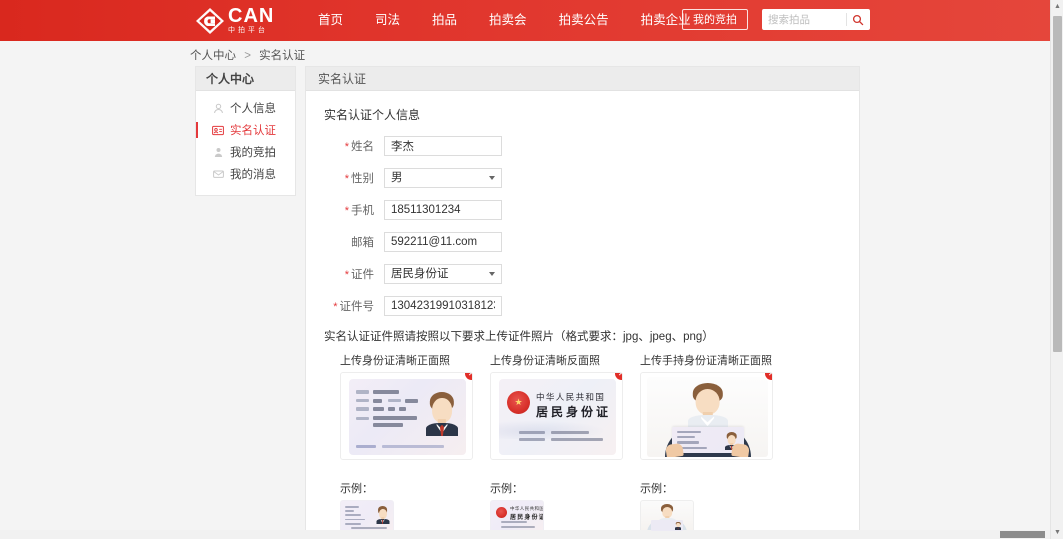 The height and width of the screenshot is (539, 1063). I want to click on sidebar-item-my-messages: 我的消息, so click(245, 174).